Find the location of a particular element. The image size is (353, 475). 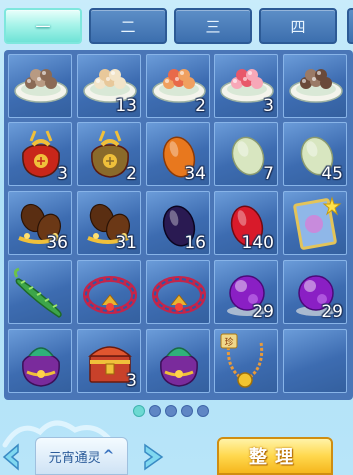

inventory-slot: 珍 is located at coordinates (246, 361).